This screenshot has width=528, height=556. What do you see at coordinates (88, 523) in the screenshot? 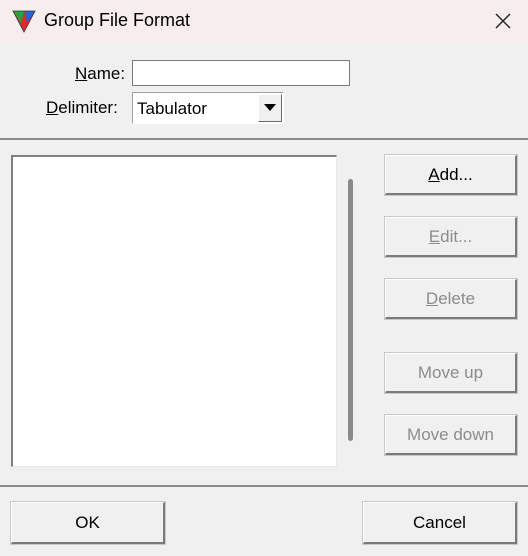
I see `ok-button: OK` at bounding box center [88, 523].